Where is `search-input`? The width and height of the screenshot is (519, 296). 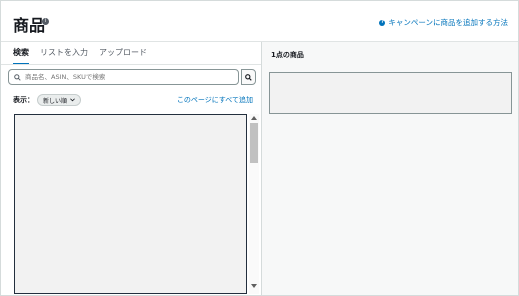 search-input is located at coordinates (125, 77).